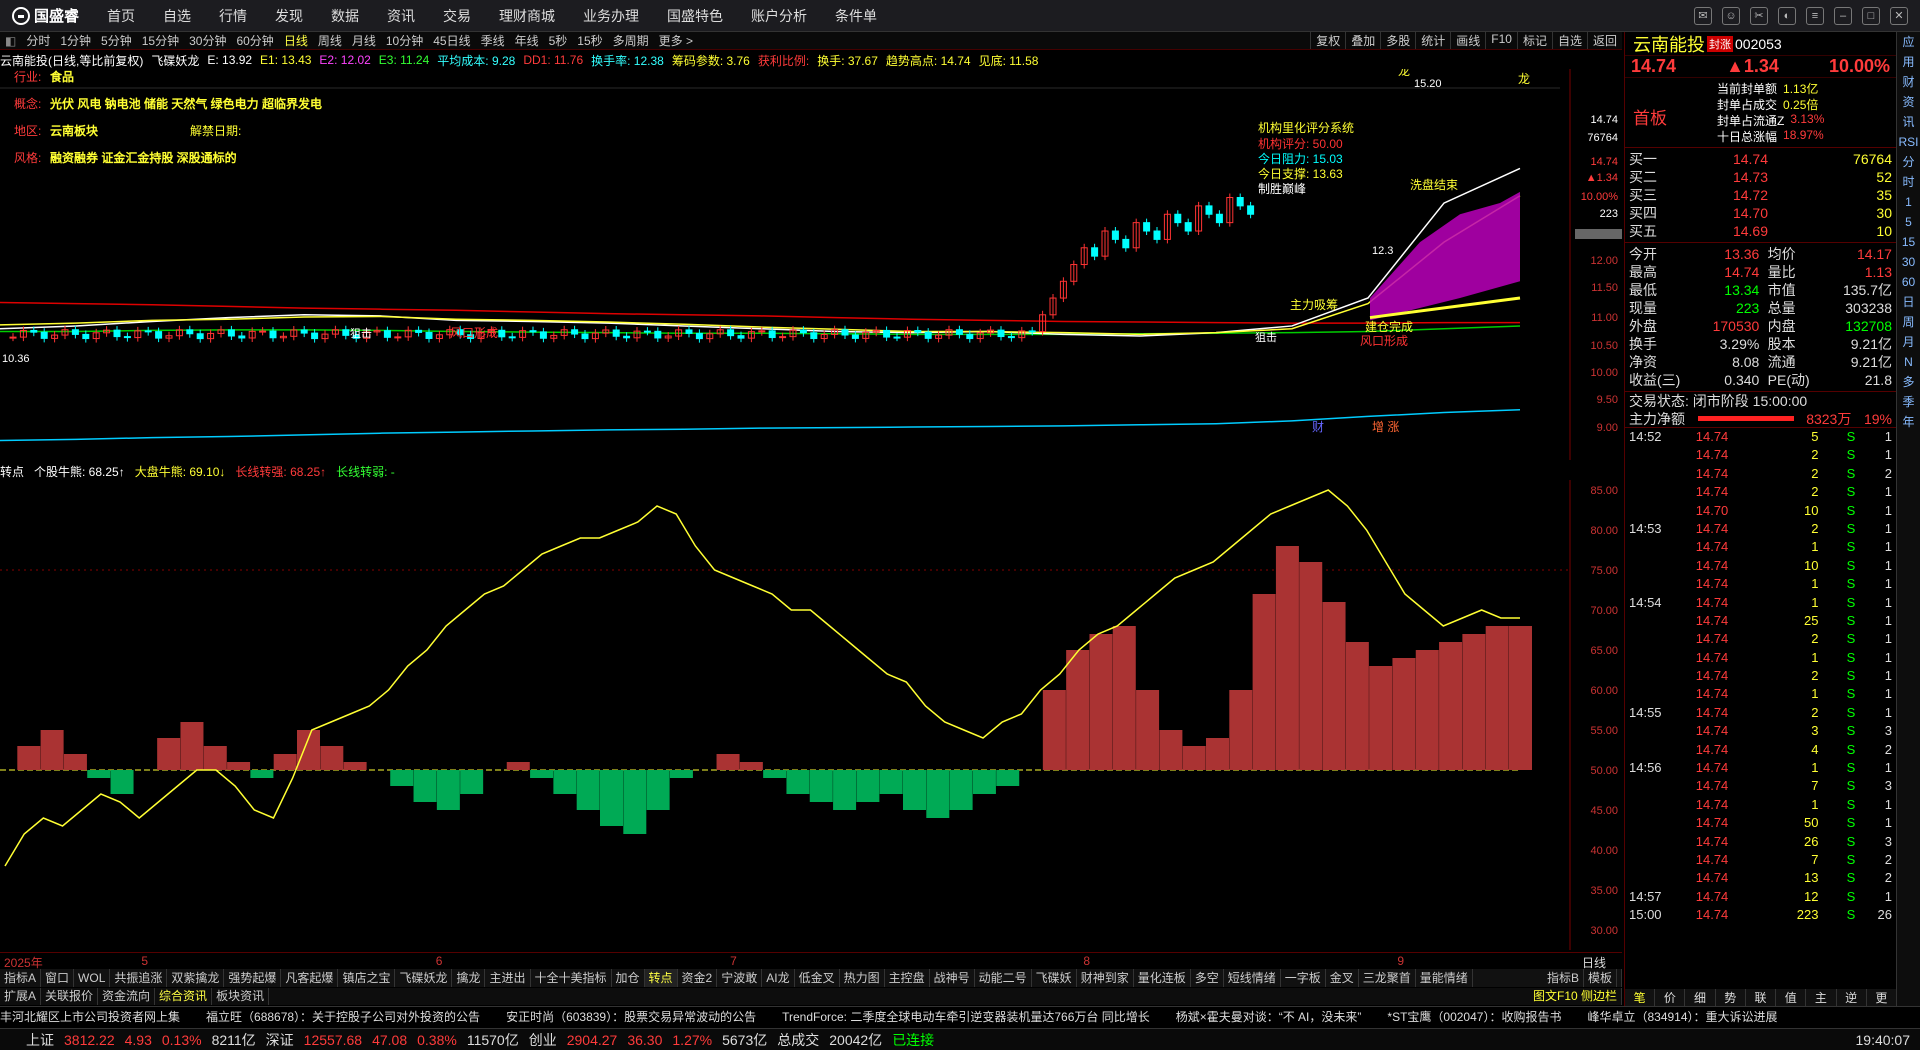  I want to click on period-14: 15秒, so click(589, 40).